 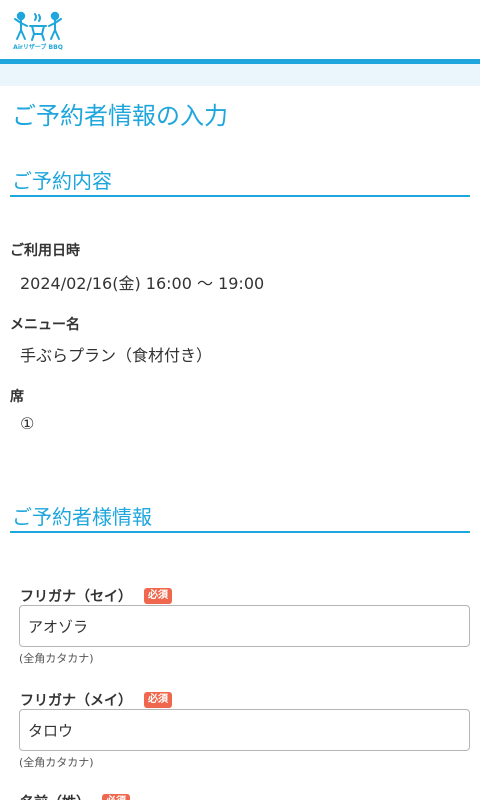 I want to click on kana-mei-input: タロウ, so click(x=244, y=730).